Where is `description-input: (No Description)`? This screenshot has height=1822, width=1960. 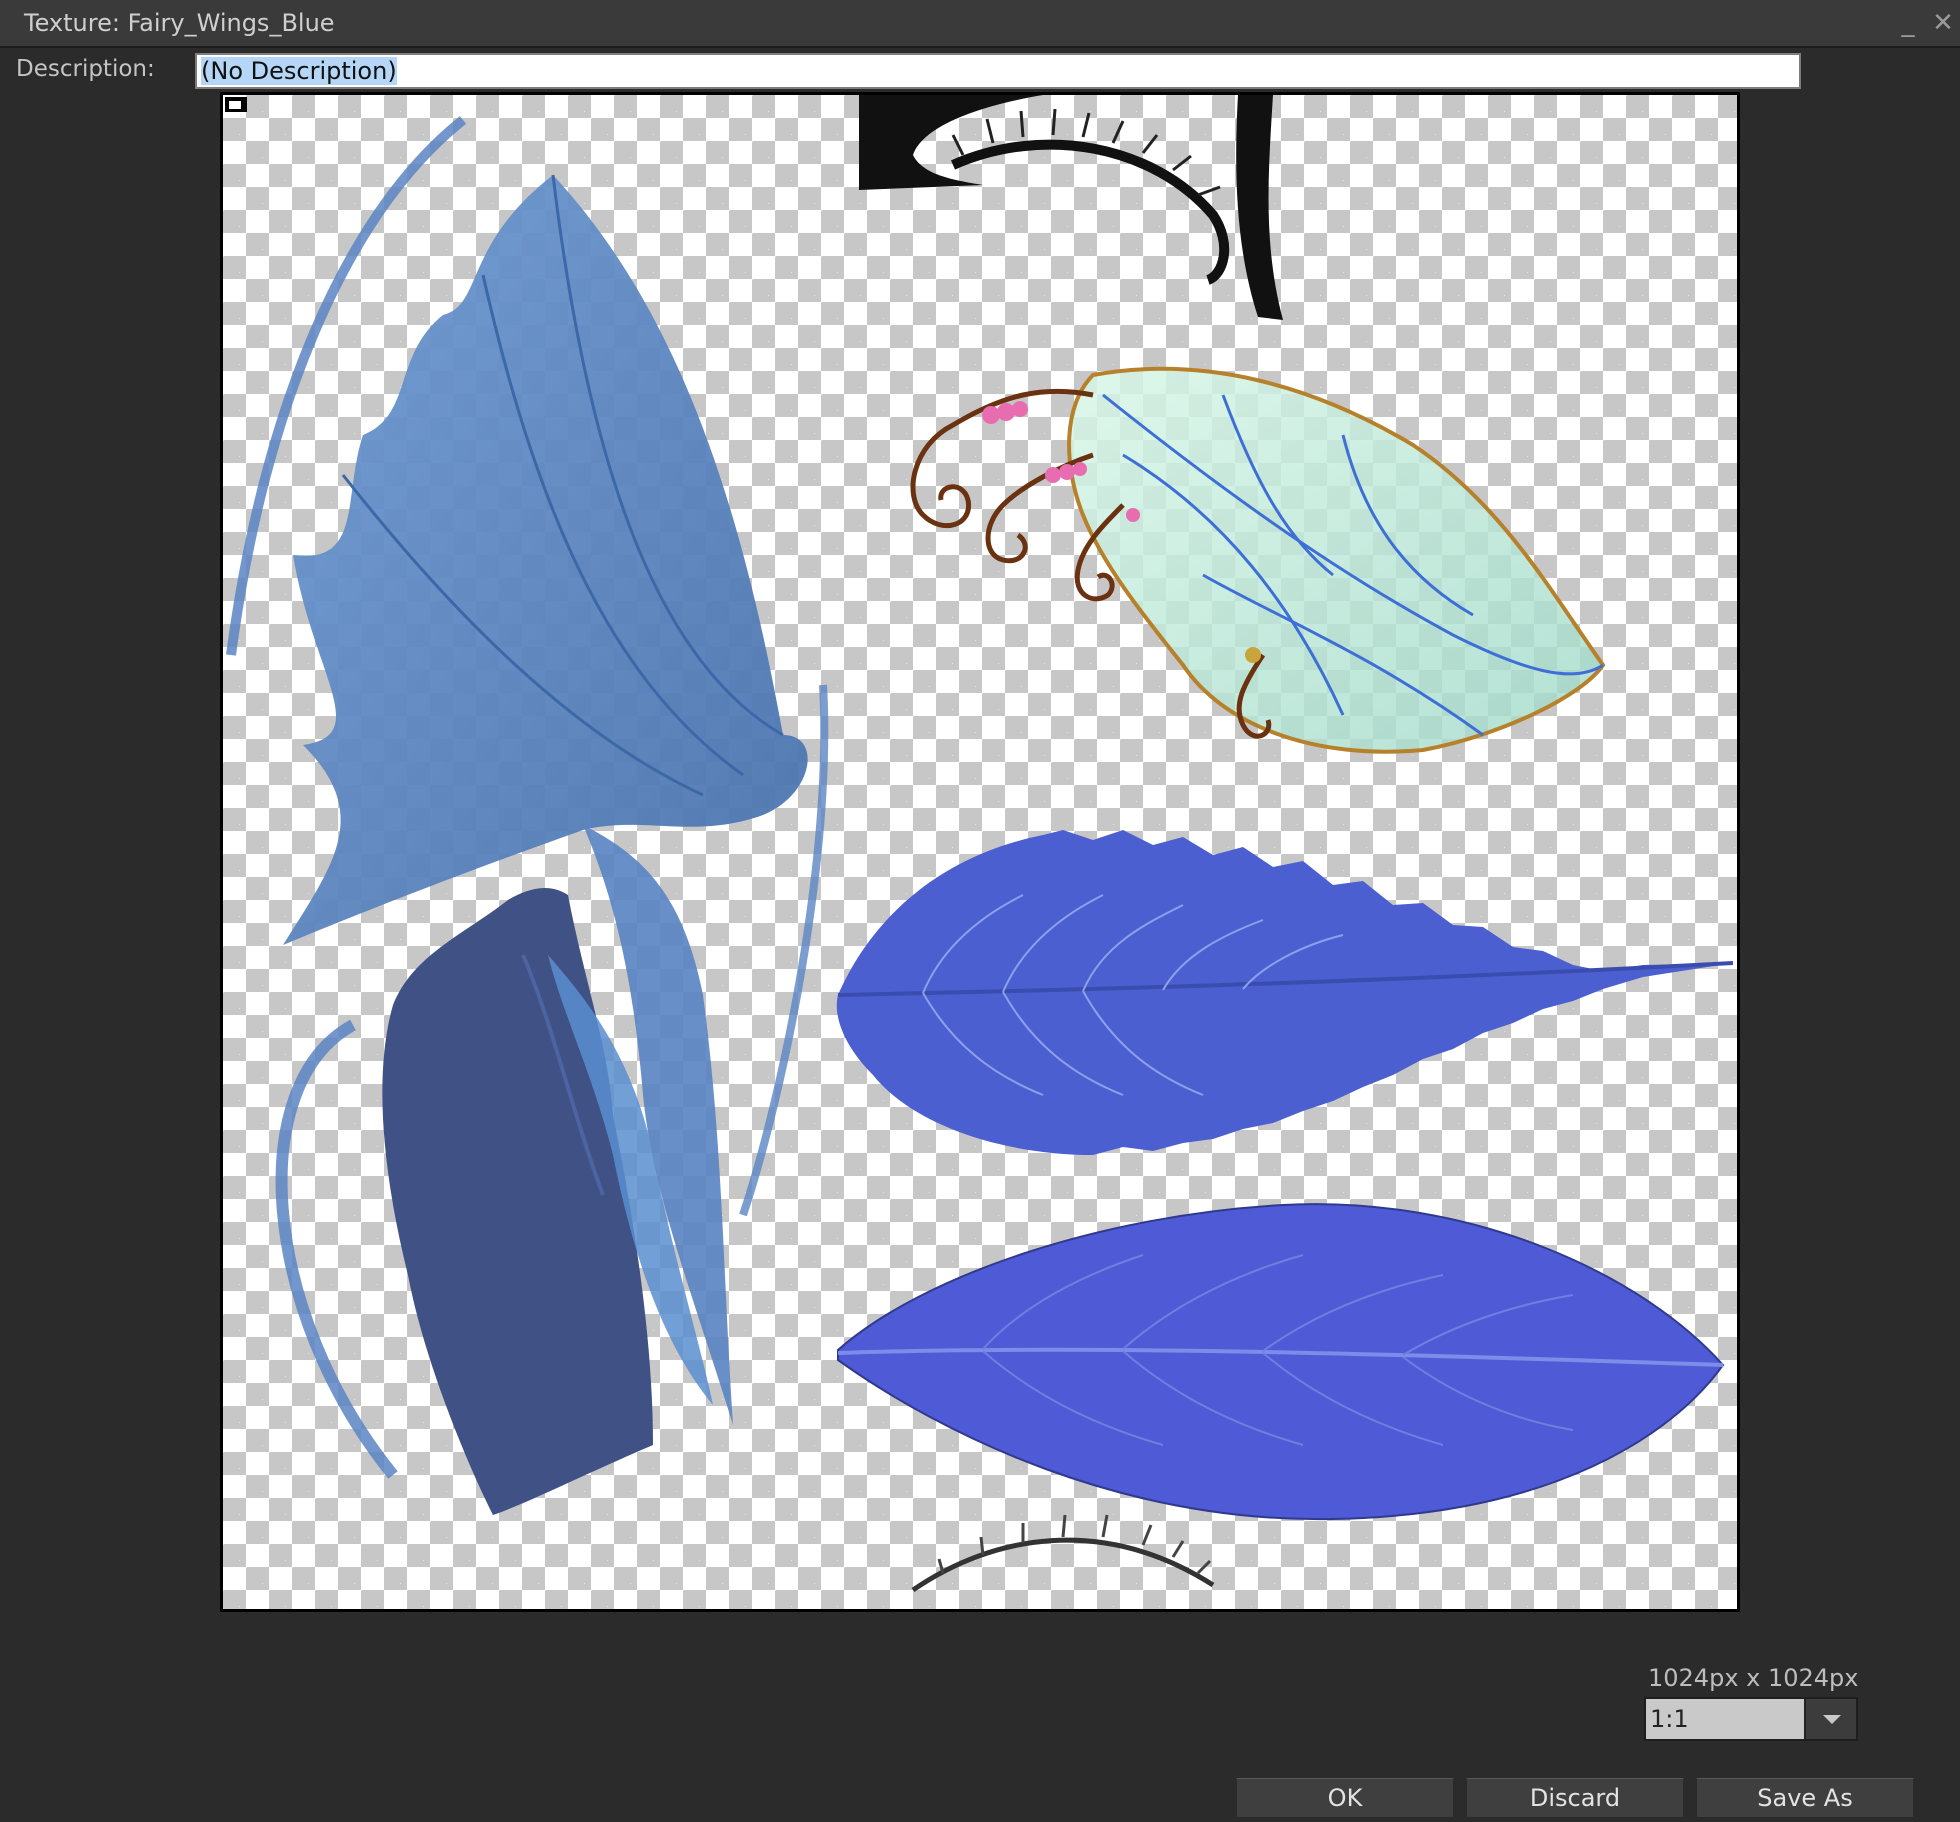 description-input: (No Description) is located at coordinates (998, 71).